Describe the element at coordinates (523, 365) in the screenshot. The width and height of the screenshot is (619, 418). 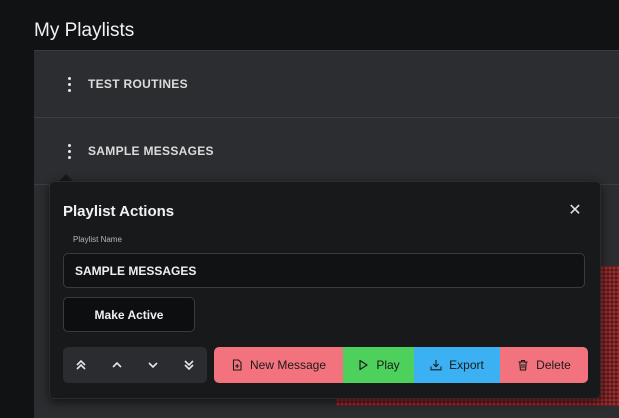
I see `trash-icon` at that location.